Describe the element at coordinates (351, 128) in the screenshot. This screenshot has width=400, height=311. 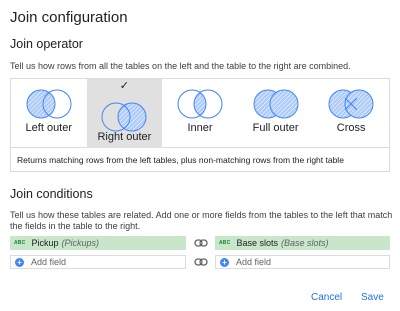
I see `join-option-label: Cross` at that location.